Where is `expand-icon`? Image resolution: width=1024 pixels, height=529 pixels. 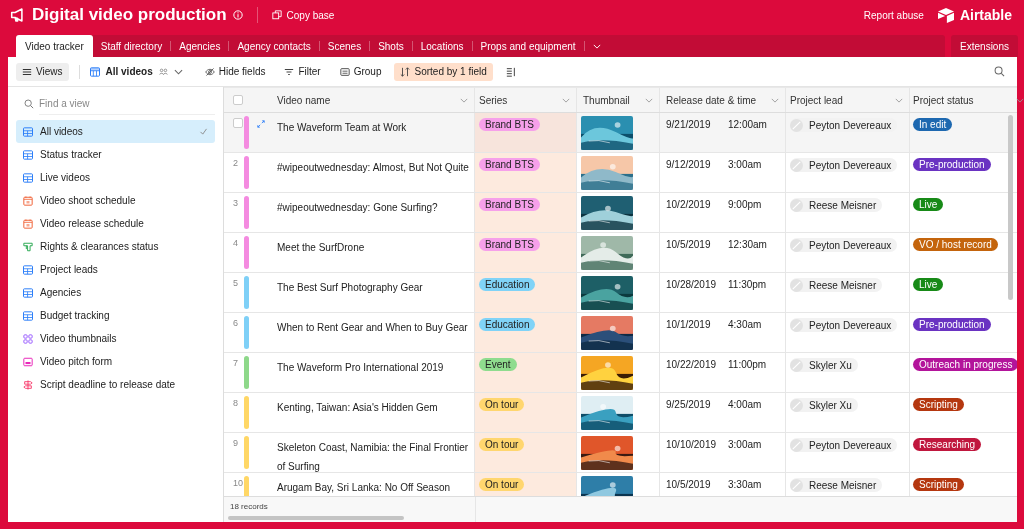 expand-icon is located at coordinates (261, 124).